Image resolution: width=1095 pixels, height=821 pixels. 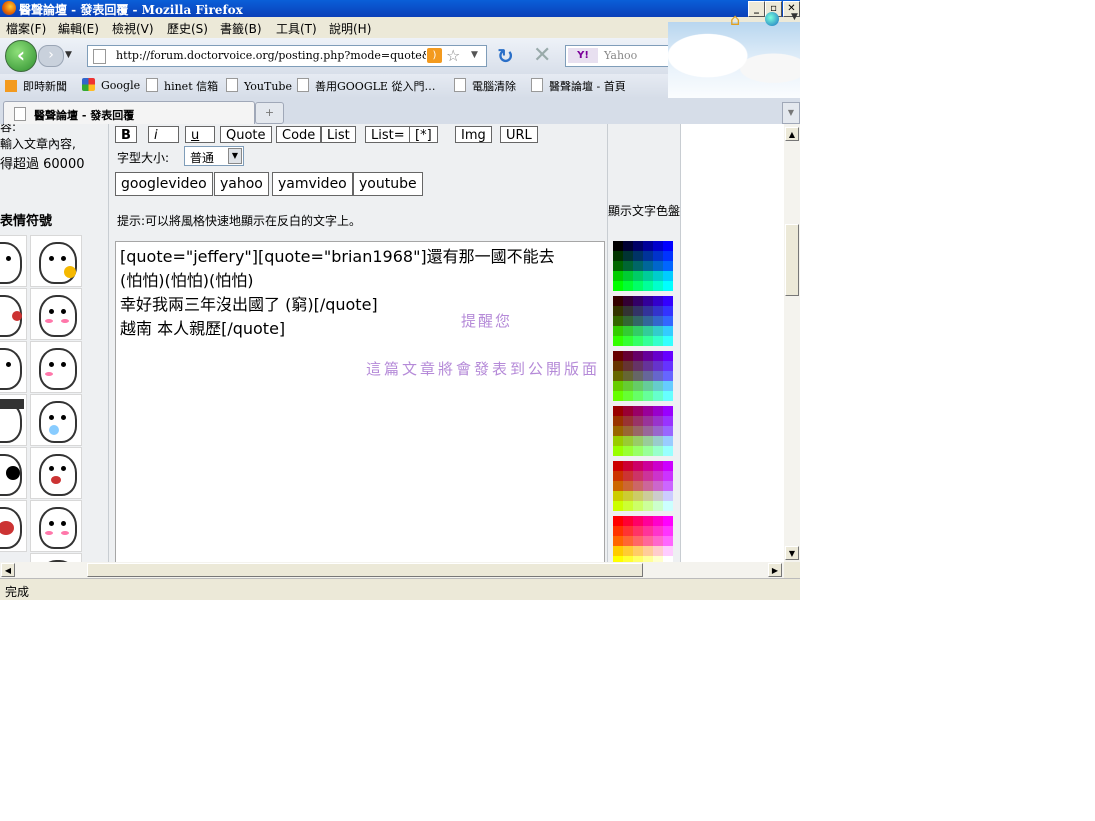 What do you see at coordinates (775, 570) in the screenshot?
I see `scroll-right-icon: ▶` at bounding box center [775, 570].